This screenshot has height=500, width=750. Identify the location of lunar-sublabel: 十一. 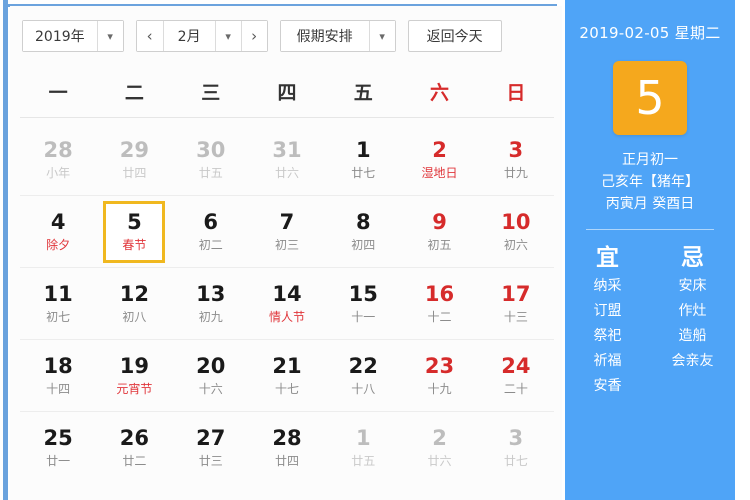
(363, 316).